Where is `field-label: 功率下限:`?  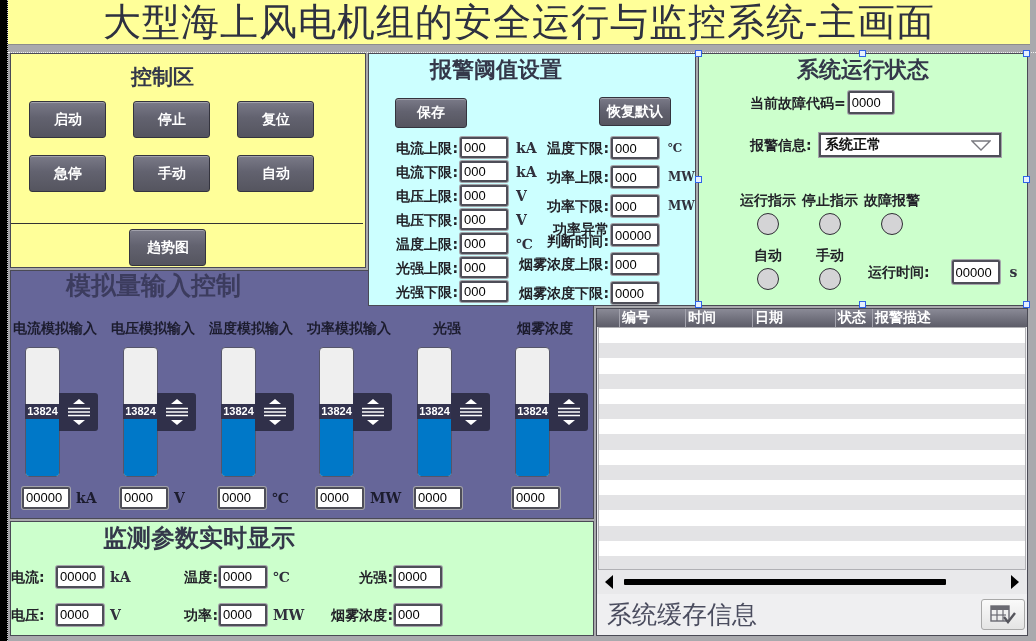
field-label: 功率下限: is located at coordinates (578, 206).